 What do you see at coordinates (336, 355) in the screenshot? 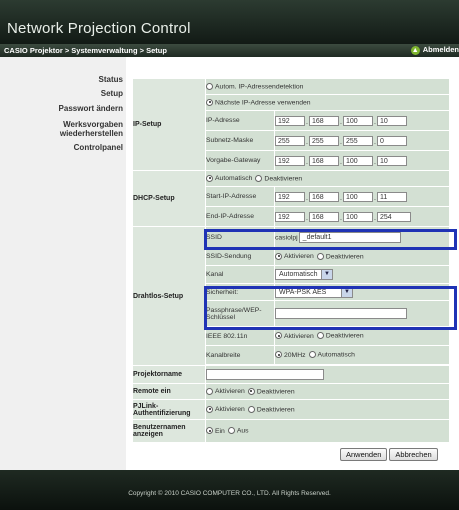
I see `bandwidth-auto-label: Automatisch` at bounding box center [336, 355].